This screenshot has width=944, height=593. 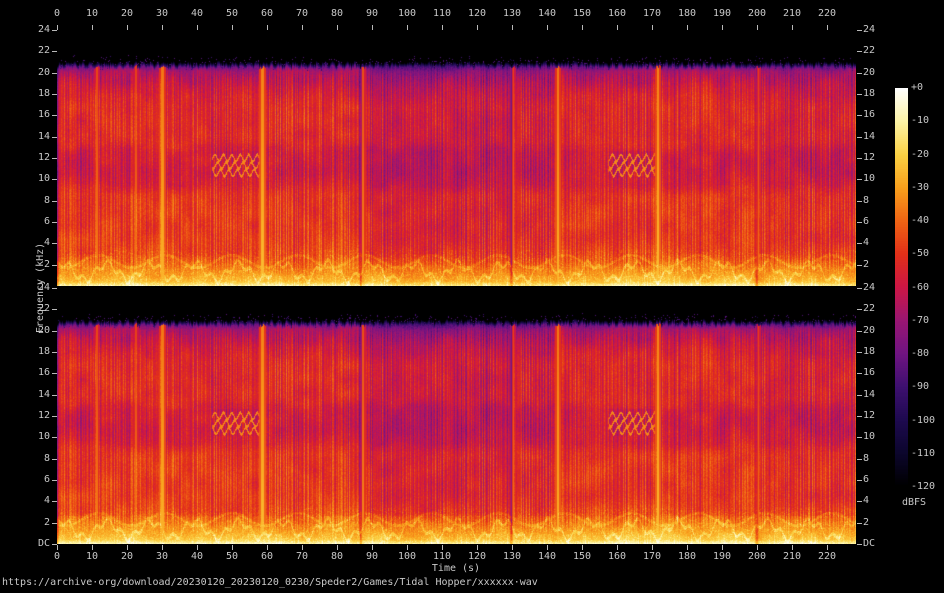 I want to click on freq-tick-label-right: 14, so click(x=869, y=136).